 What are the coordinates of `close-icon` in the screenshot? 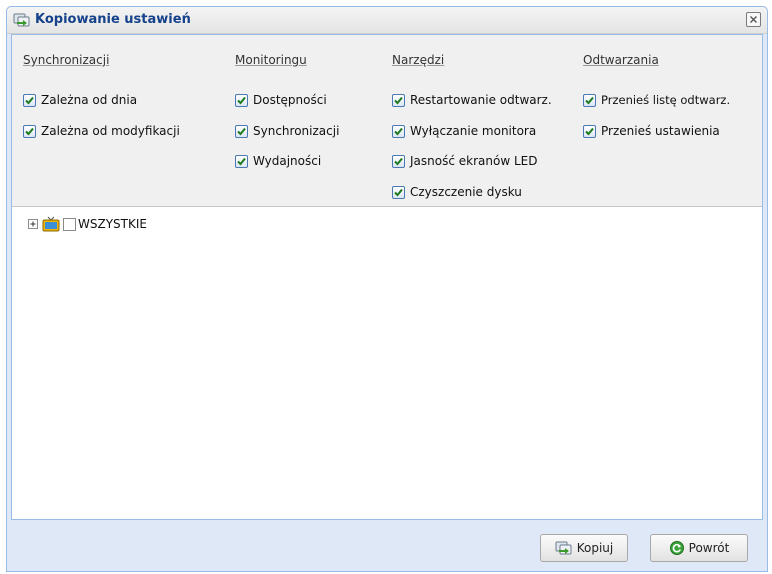 It's located at (753, 19).